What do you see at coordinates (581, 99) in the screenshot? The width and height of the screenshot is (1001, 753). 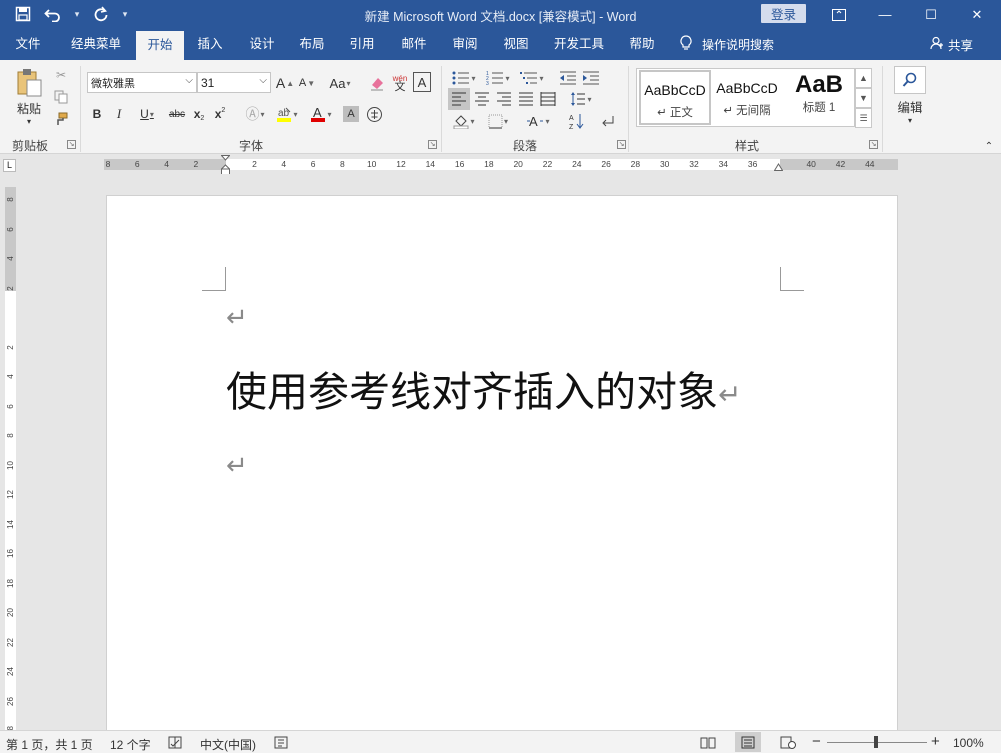 I see `line-spacing-button: ▾` at bounding box center [581, 99].